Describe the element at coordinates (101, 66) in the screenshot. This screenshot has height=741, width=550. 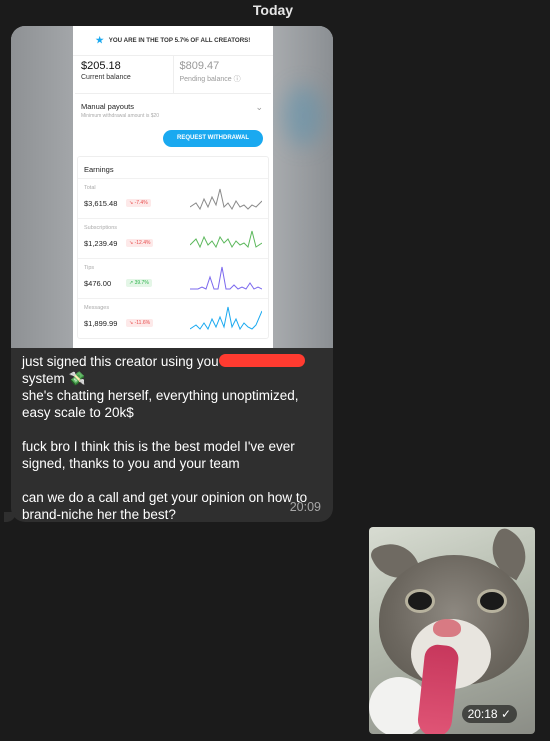
I see `current-balance-amount: $205.18` at that location.